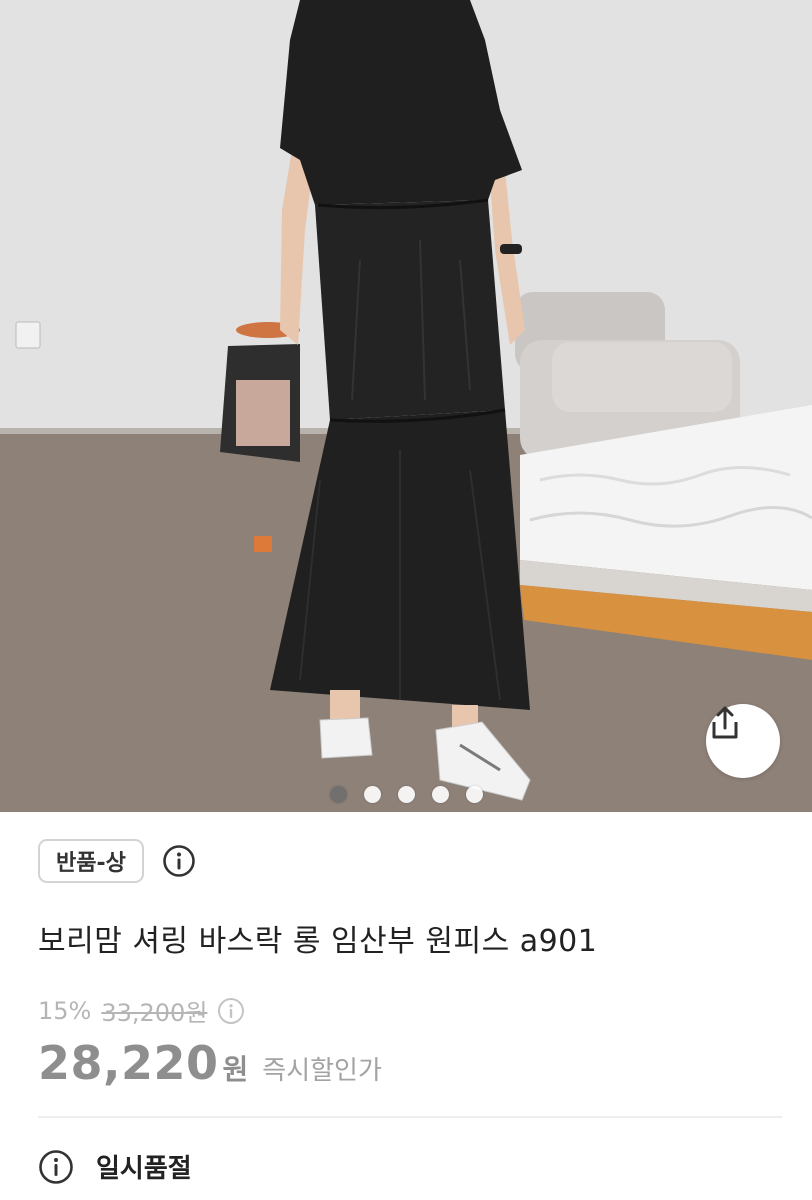  What do you see at coordinates (154, 1013) in the screenshot?
I see `original-price: 33,200원` at bounding box center [154, 1013].